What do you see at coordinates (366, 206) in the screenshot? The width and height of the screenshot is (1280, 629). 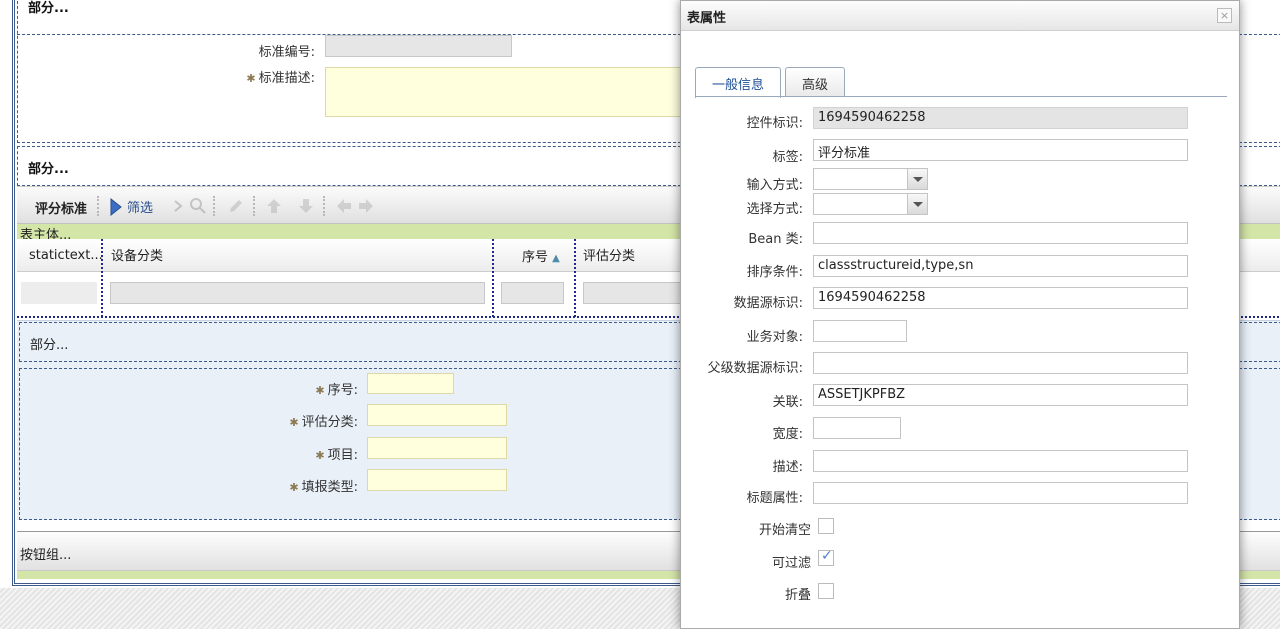 I see `arrow-right-icon` at bounding box center [366, 206].